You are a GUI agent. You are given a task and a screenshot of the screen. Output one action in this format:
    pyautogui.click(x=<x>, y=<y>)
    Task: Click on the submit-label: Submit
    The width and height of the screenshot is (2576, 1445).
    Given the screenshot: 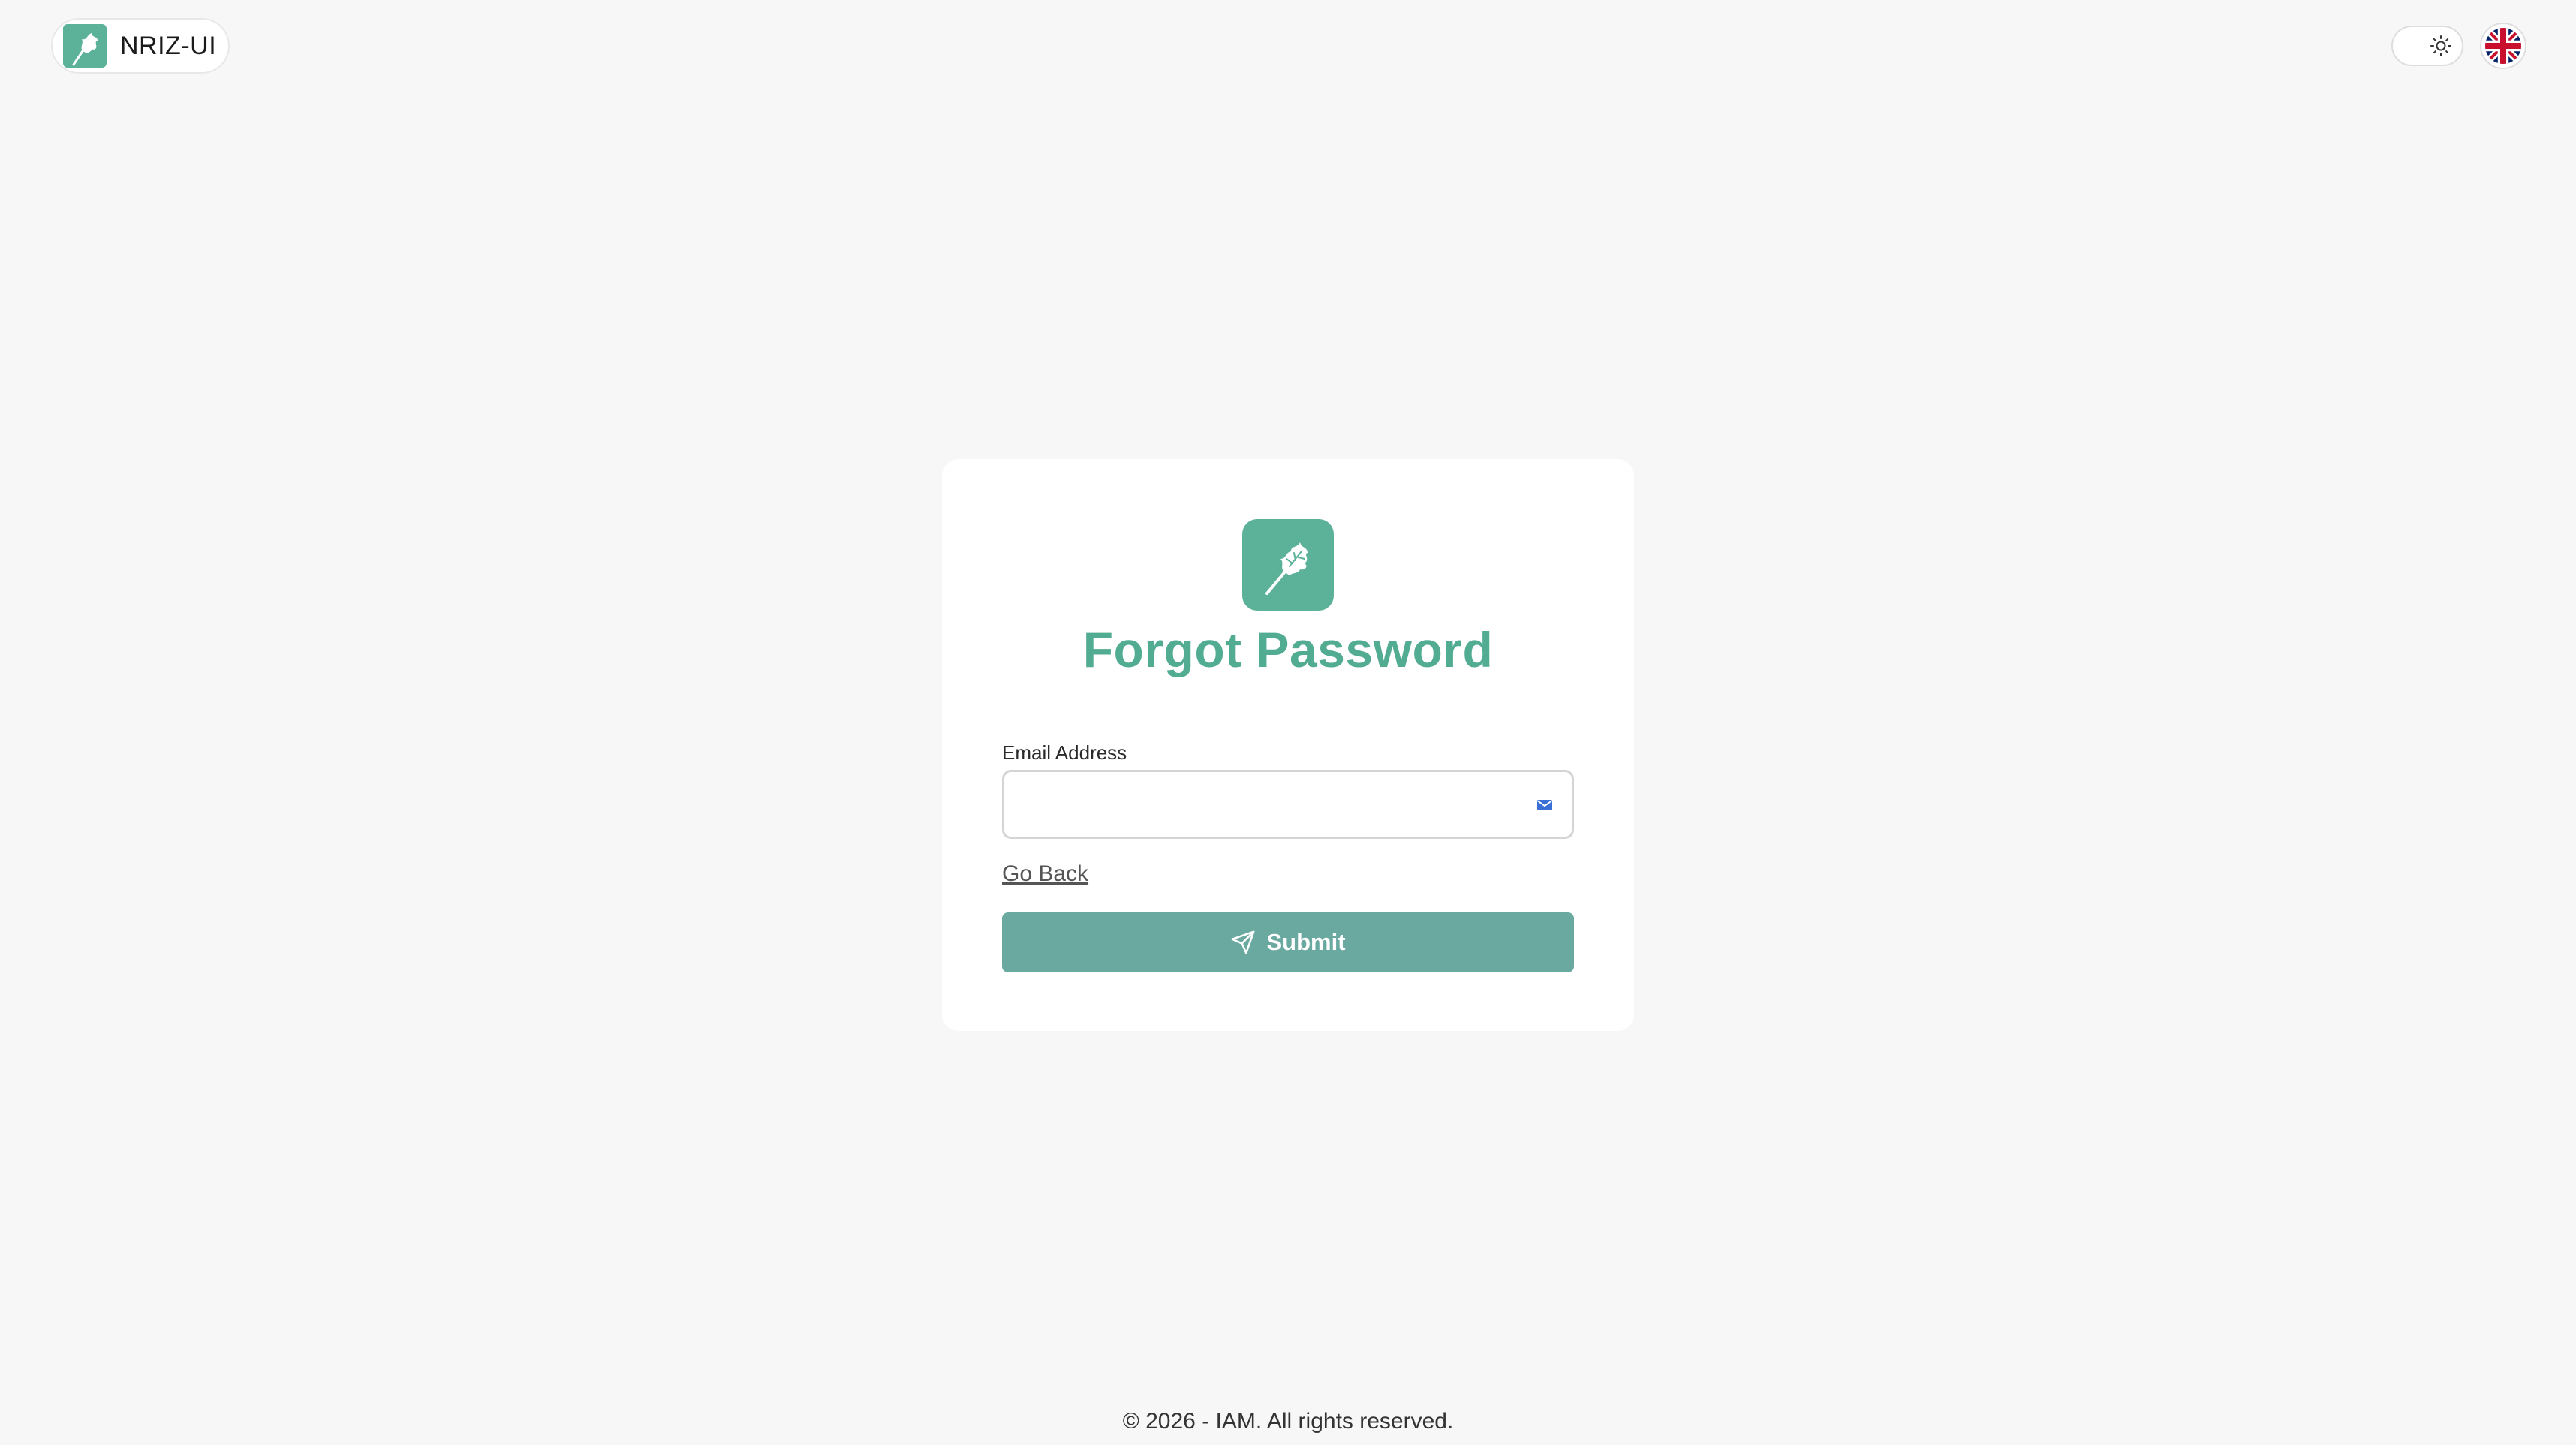 What is the action you would take?
    pyautogui.click(x=1306, y=942)
    